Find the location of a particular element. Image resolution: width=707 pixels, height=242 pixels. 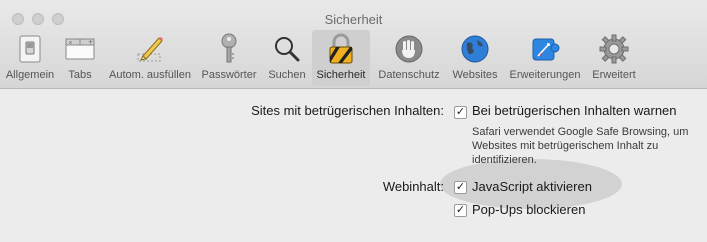

tab-websites: Websites is located at coordinates (475, 58).